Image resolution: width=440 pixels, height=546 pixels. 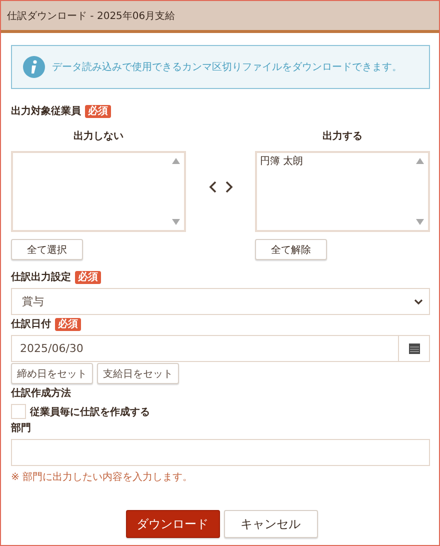 What do you see at coordinates (291, 249) in the screenshot?
I see `select-all-button: 全て解除` at bounding box center [291, 249].